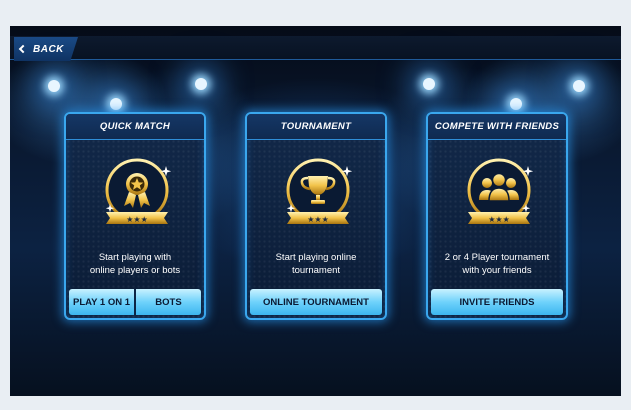  What do you see at coordinates (23, 49) in the screenshot?
I see `chevron-left-icon` at bounding box center [23, 49].